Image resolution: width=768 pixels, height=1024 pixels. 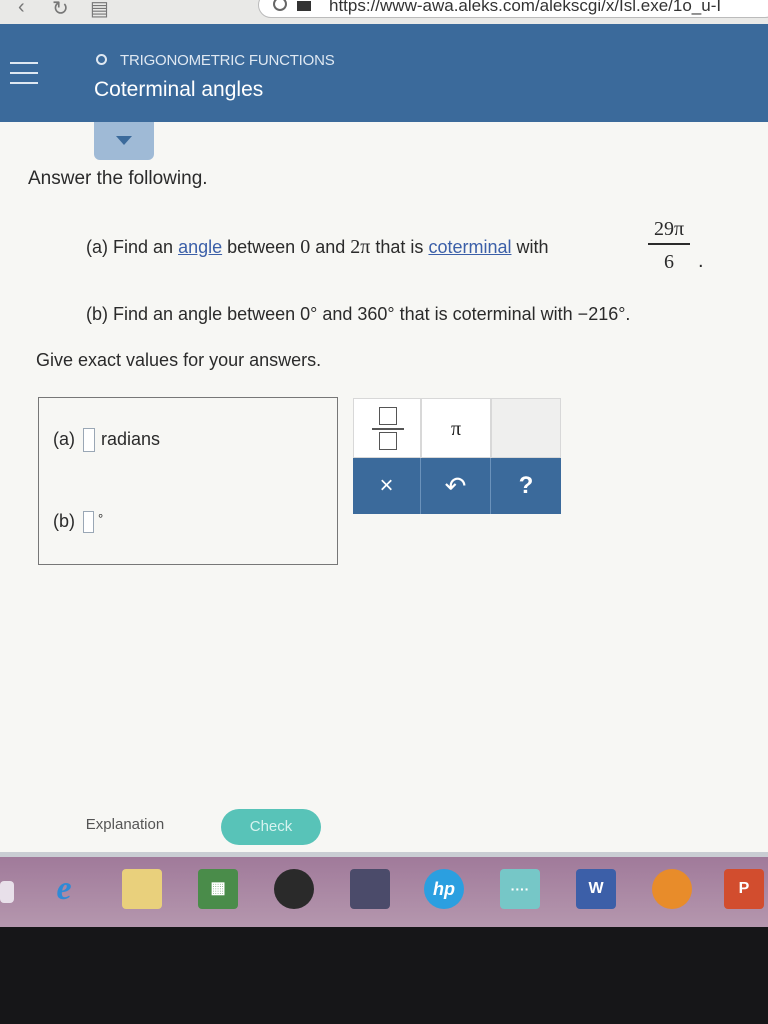 What do you see at coordinates (305, 247) in the screenshot?
I see `part-a-low: 0` at bounding box center [305, 247].